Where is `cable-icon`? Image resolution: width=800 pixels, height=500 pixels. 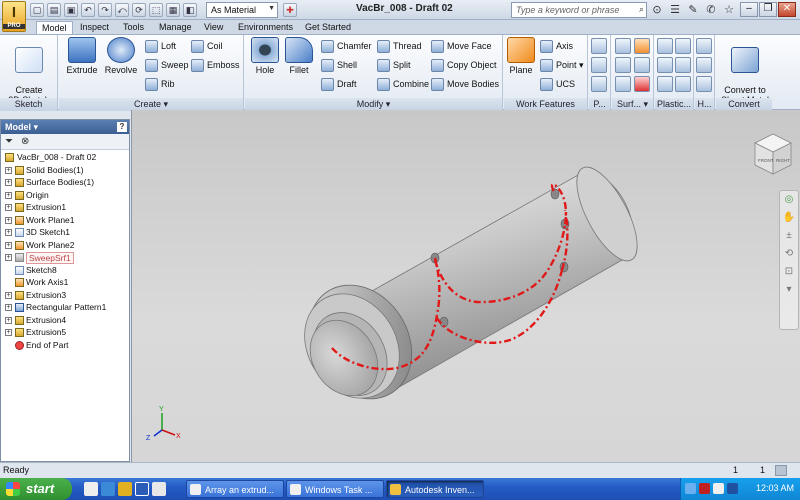
cable-icon is located at coordinates (704, 65).